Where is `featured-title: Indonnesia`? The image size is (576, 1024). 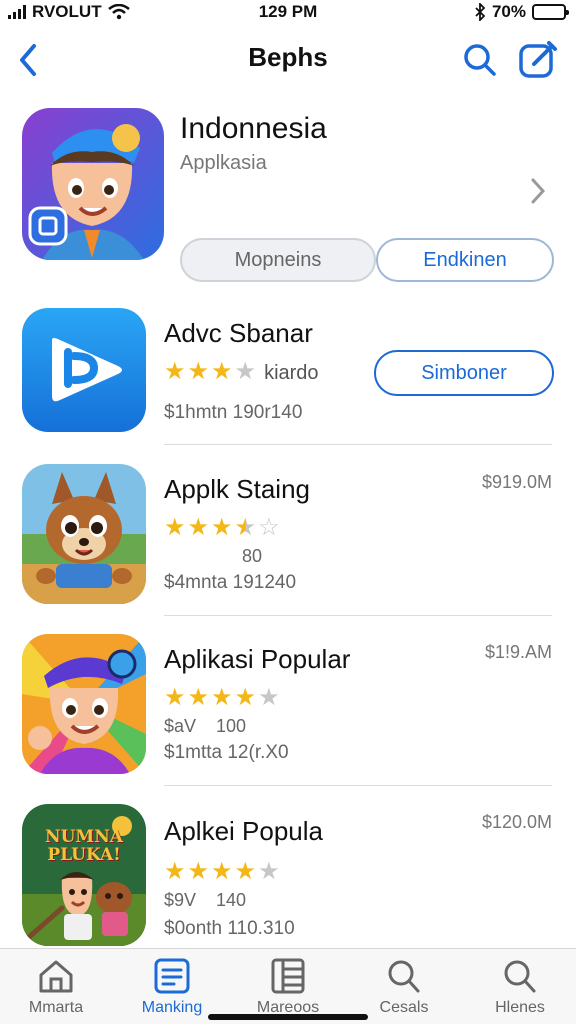
featured-title: Indonnesia is located at coordinates (253, 128).